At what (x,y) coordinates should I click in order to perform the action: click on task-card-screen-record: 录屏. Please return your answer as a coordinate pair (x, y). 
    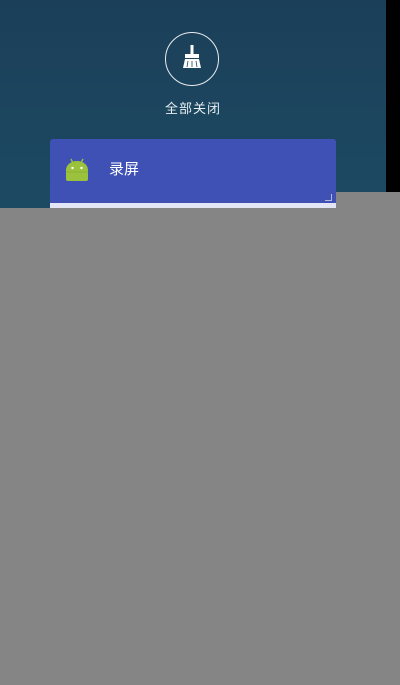
    Looking at the image, I should click on (193, 171).